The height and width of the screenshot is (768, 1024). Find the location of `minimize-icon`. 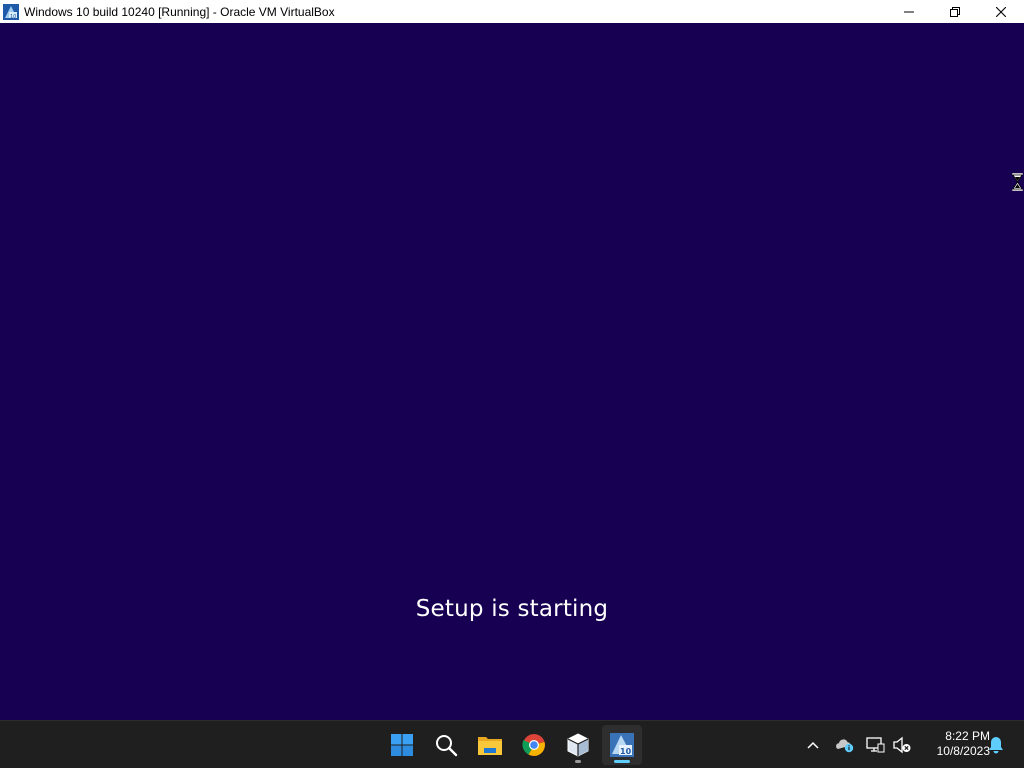

minimize-icon is located at coordinates (909, 11).